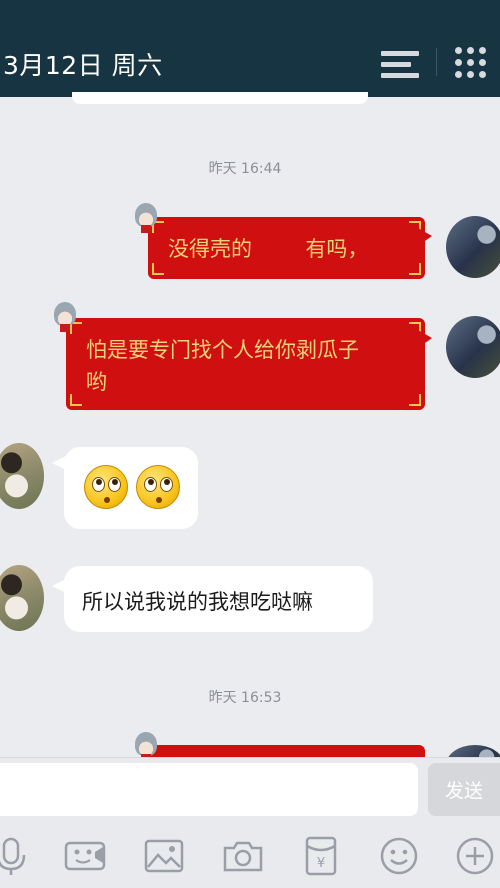 Image resolution: width=500 pixels, height=888 pixels. What do you see at coordinates (399, 856) in the screenshot?
I see `emoji-icon` at bounding box center [399, 856].